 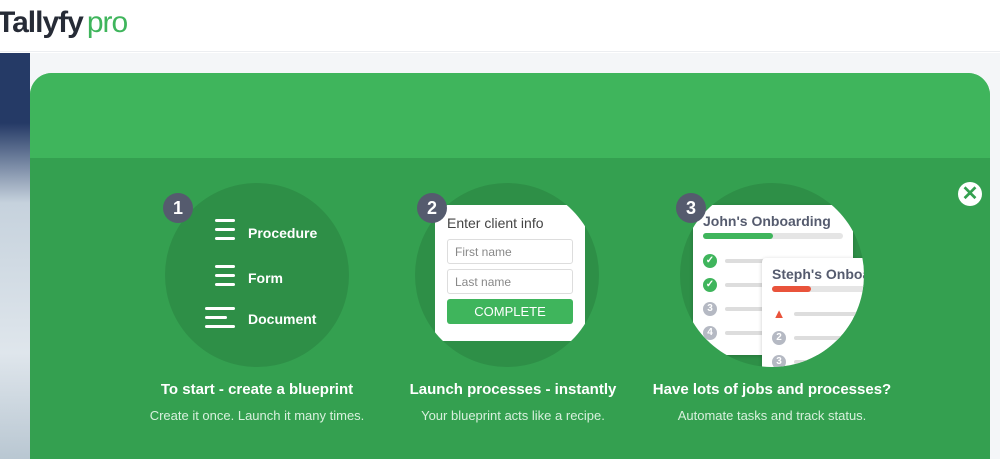 What do you see at coordinates (510, 281) in the screenshot?
I see `last-name-field: Last name` at bounding box center [510, 281].